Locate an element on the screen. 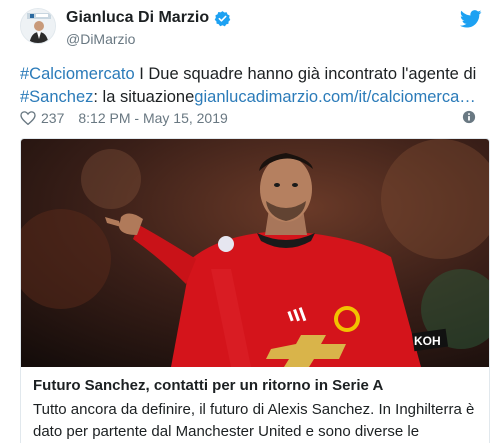  hashtag-calciomercato: #Calciomercato is located at coordinates (77, 74).